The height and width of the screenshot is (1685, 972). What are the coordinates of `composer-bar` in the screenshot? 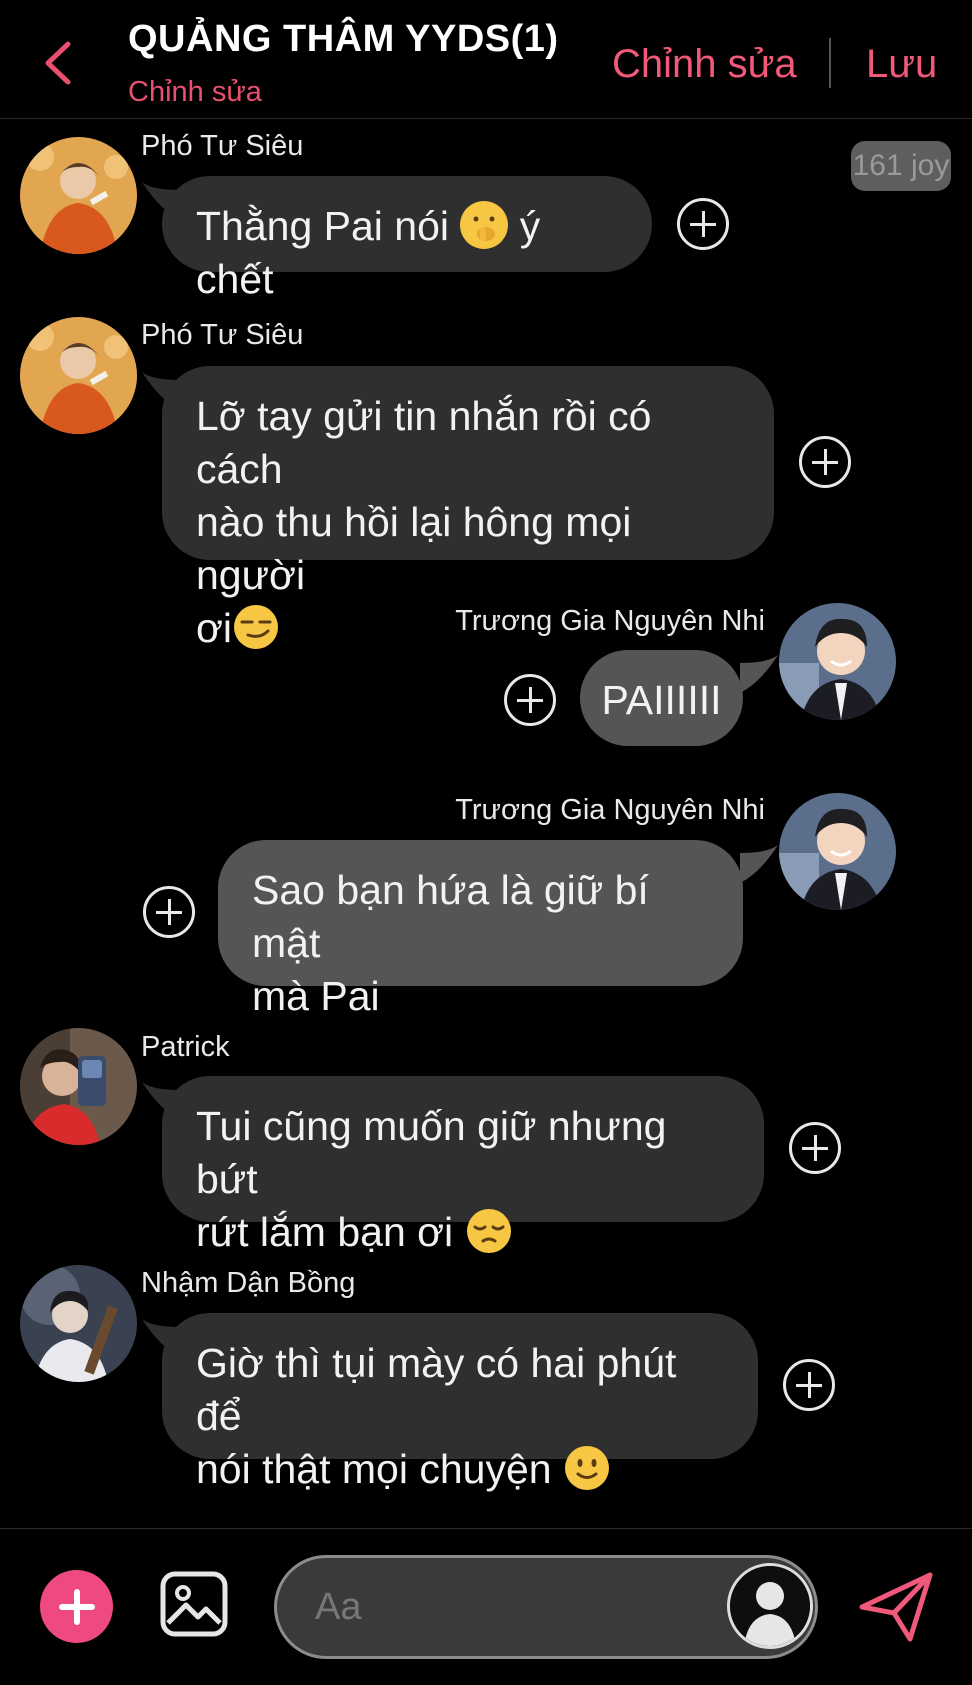 It's located at (486, 1606).